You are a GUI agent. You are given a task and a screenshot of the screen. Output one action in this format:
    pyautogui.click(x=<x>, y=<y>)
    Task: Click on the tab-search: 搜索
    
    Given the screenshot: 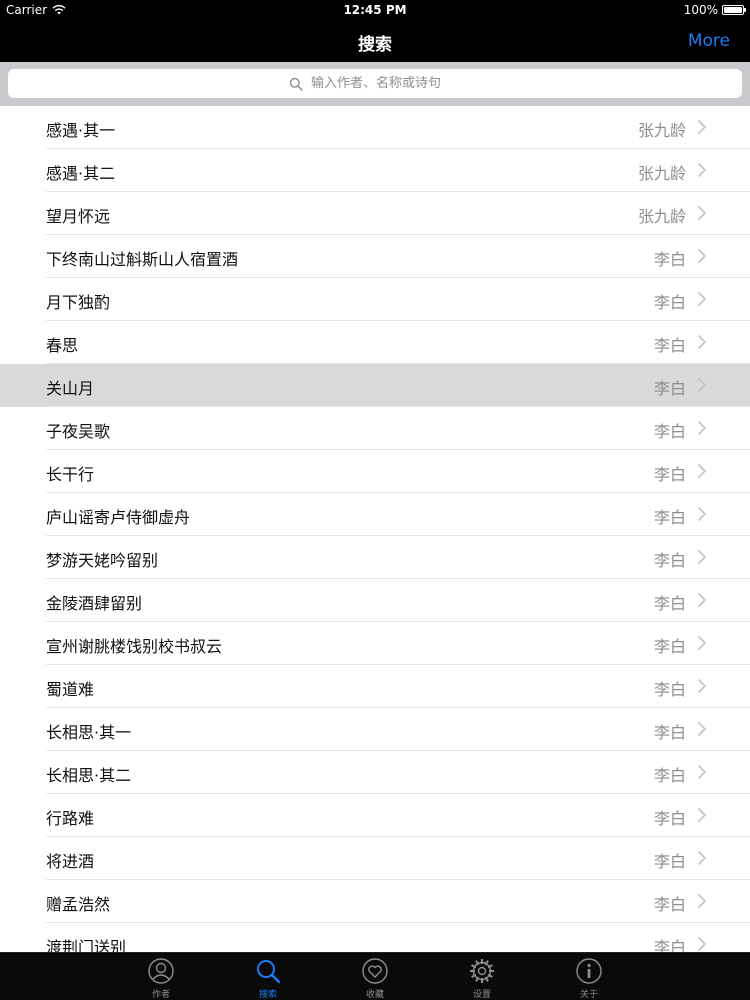 What is the action you would take?
    pyautogui.click(x=268, y=976)
    